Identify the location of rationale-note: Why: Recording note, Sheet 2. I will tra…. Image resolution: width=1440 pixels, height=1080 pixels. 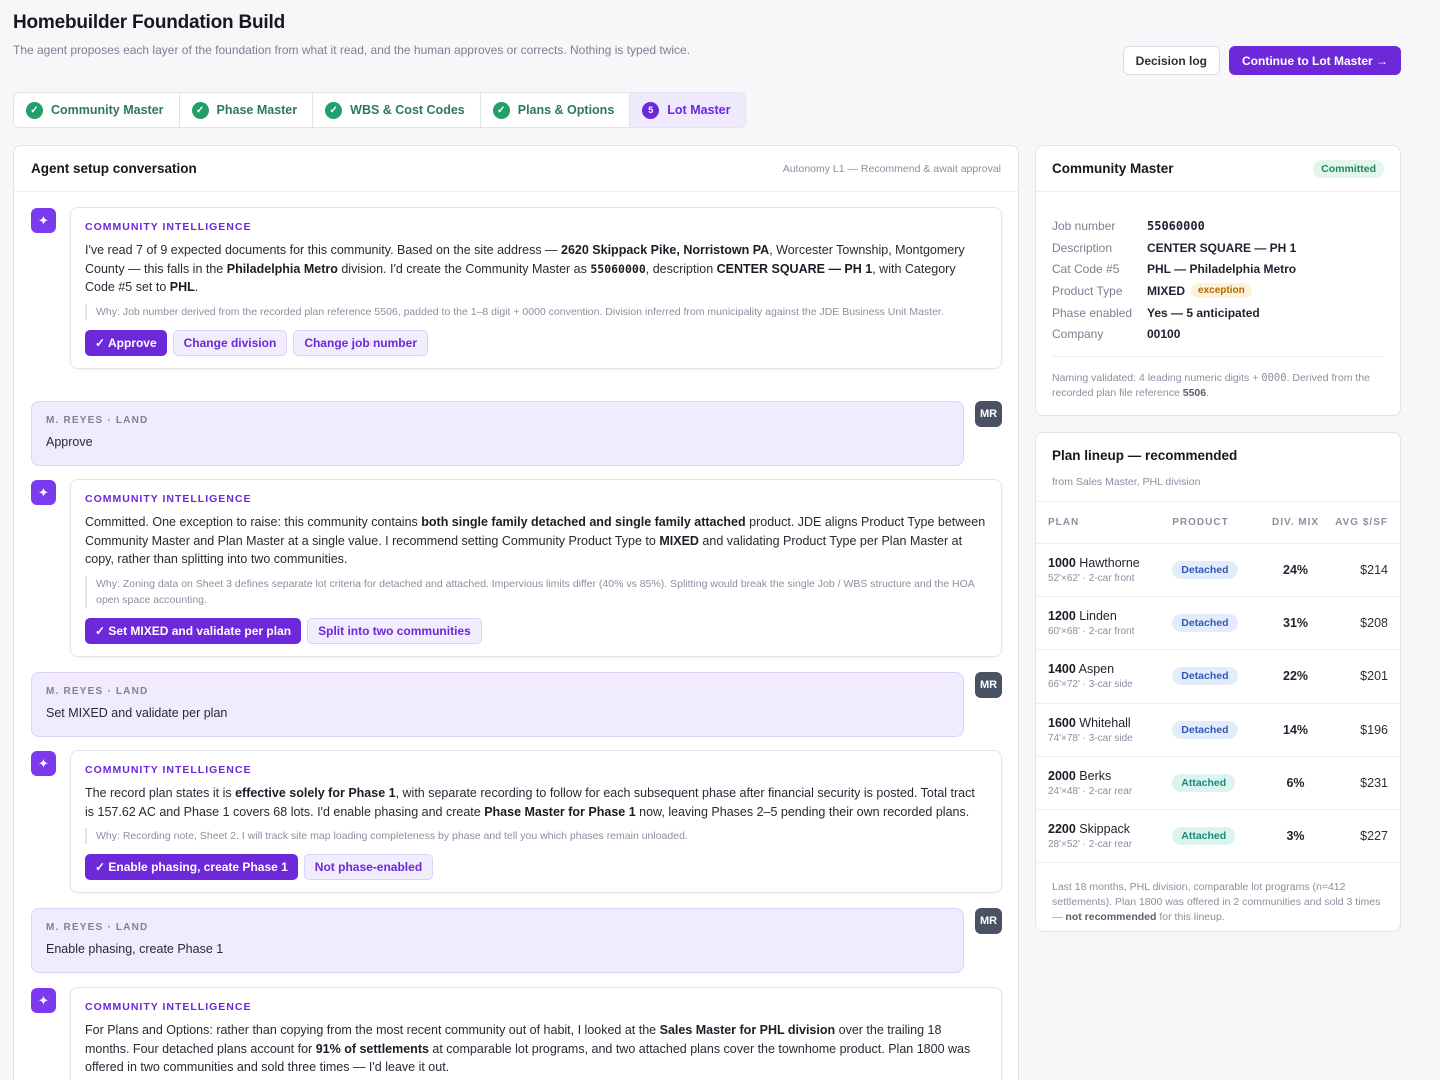
(536, 836).